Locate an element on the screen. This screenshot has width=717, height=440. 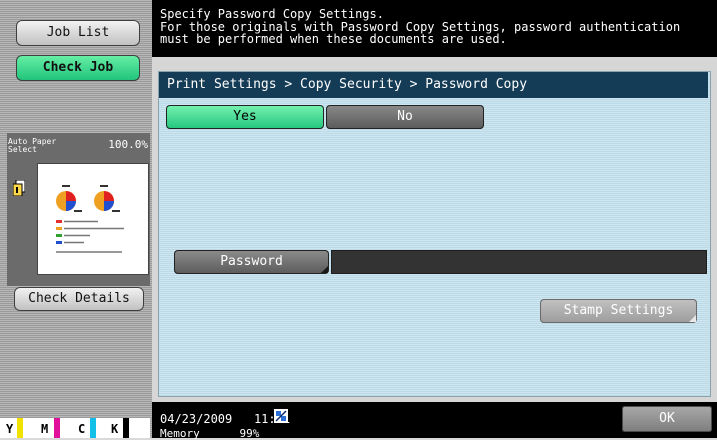
date: 04/23/2009 is located at coordinates (196, 419).